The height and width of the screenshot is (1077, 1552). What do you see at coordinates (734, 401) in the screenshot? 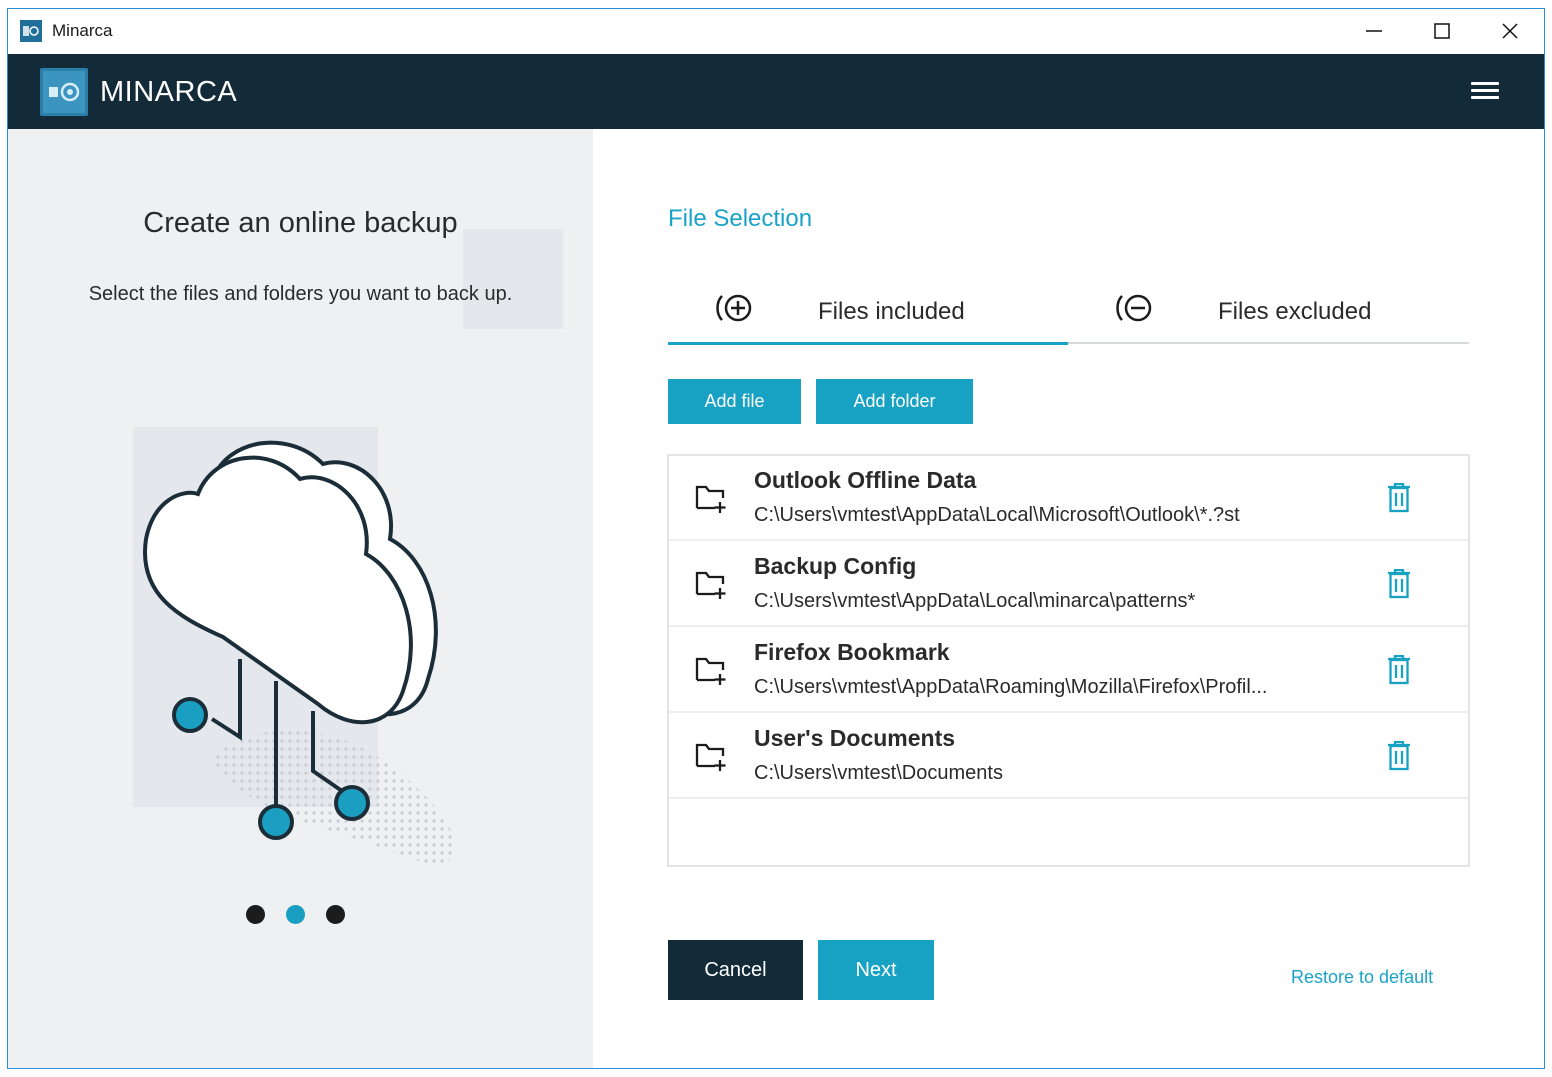
I see `add-file-button: Add file` at bounding box center [734, 401].